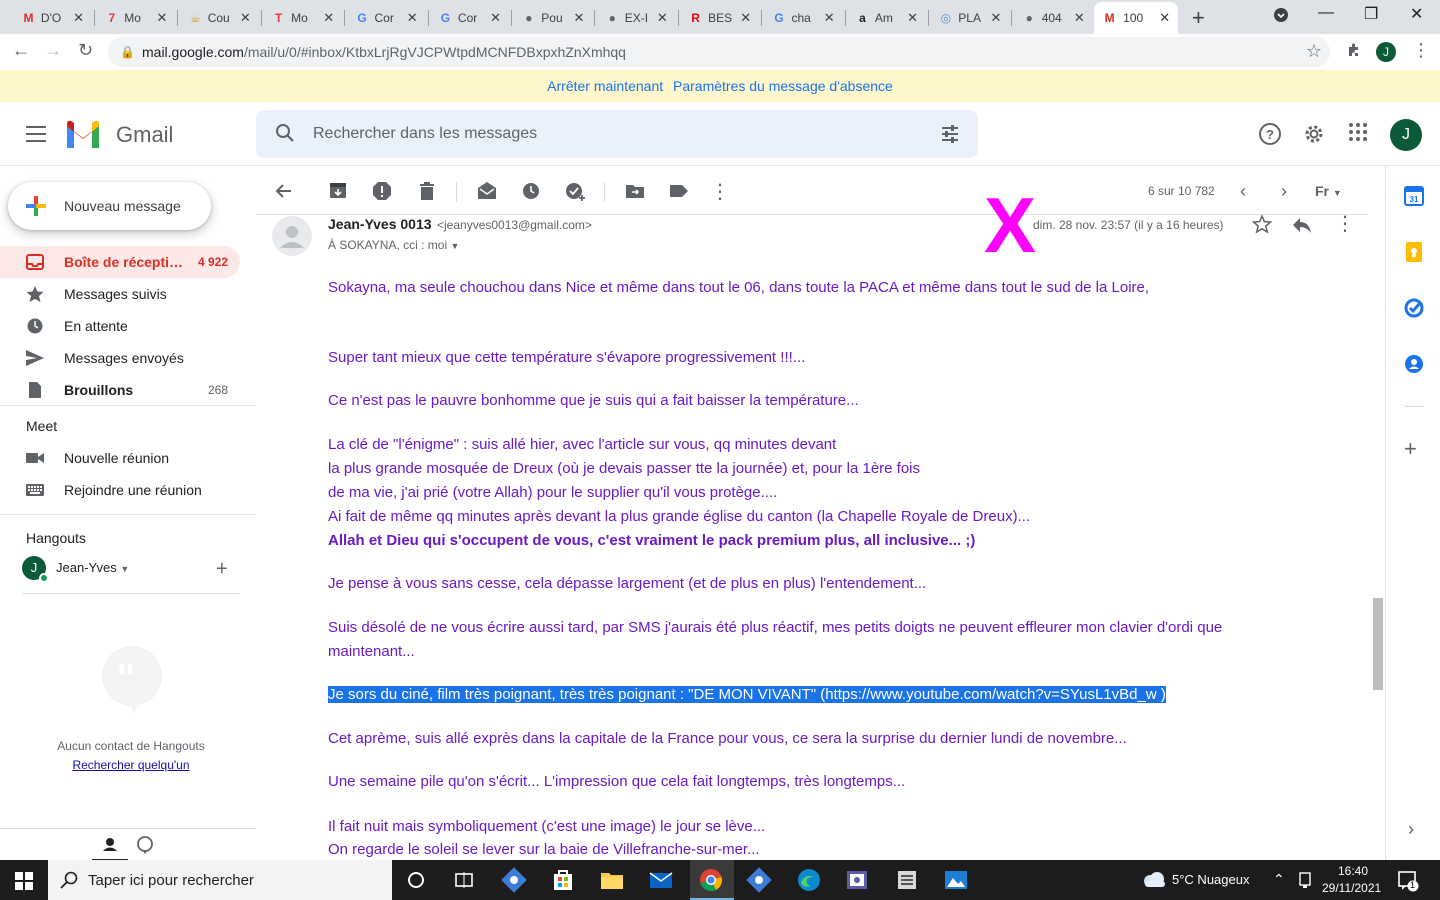 This screenshot has height=900, width=1440. What do you see at coordinates (1284, 191) in the screenshot?
I see `older-message-chevron-icon: ›` at bounding box center [1284, 191].